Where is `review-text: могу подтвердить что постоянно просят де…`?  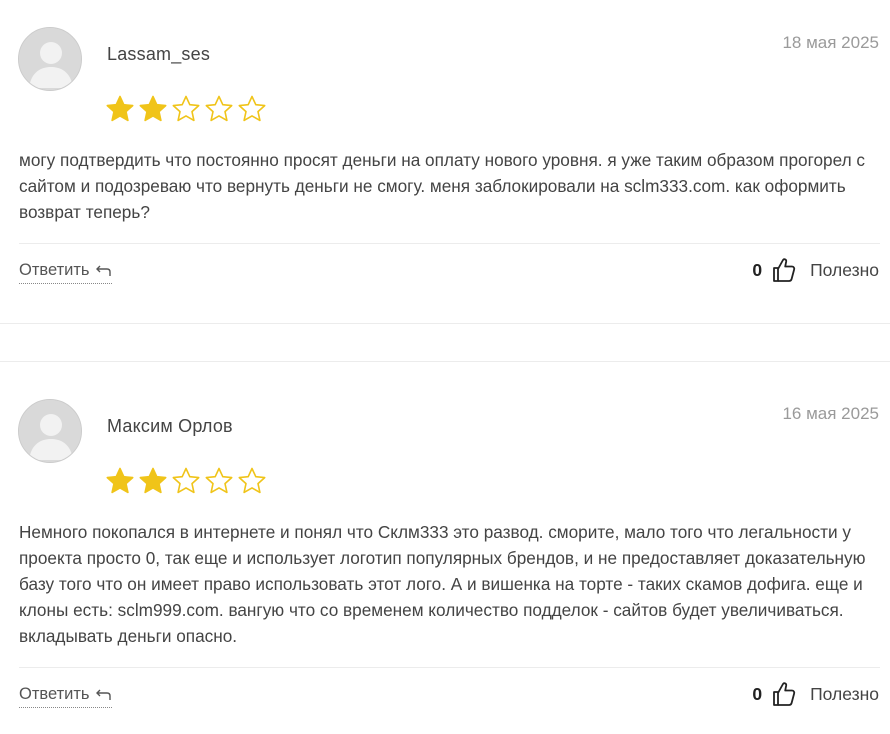
review-text: могу подтвердить что постоянно просят де… is located at coordinates (442, 186).